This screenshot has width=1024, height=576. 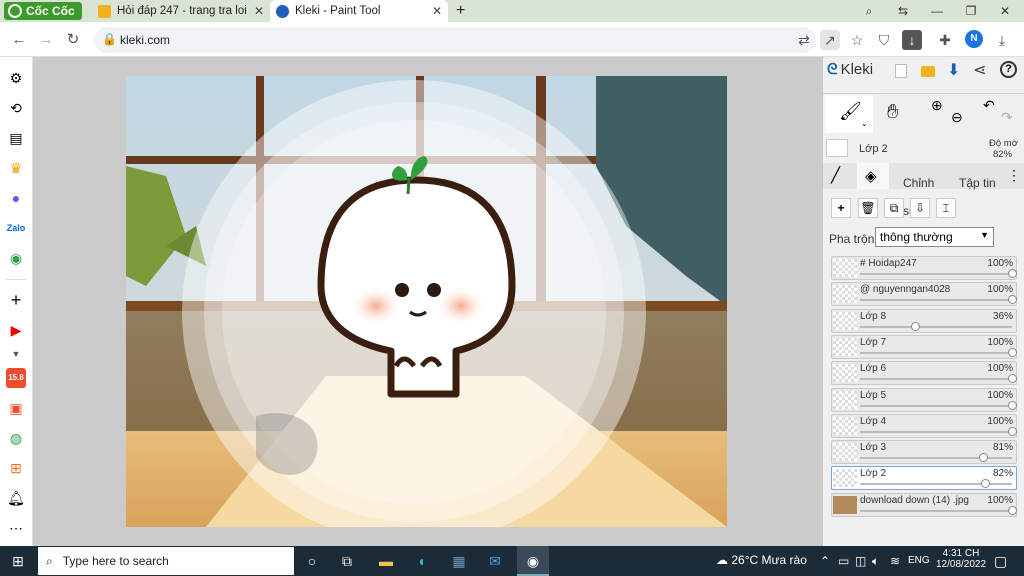 What do you see at coordinates (884, 40) in the screenshot?
I see `shield-icon: ⛉` at bounding box center [884, 40].